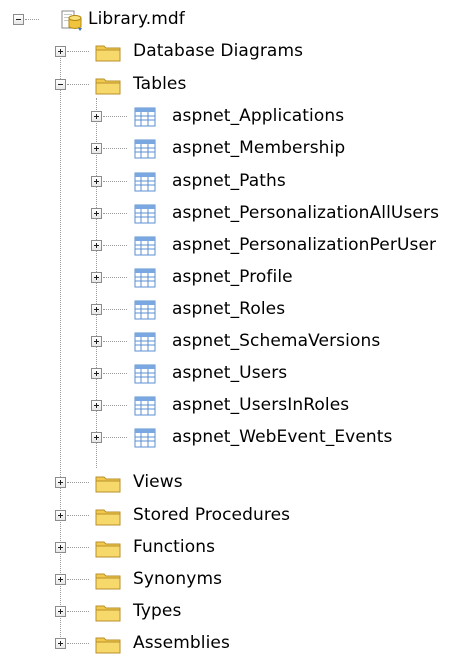 This screenshot has height=657, width=474. I want to click on expand-types-toggle, so click(60, 611).